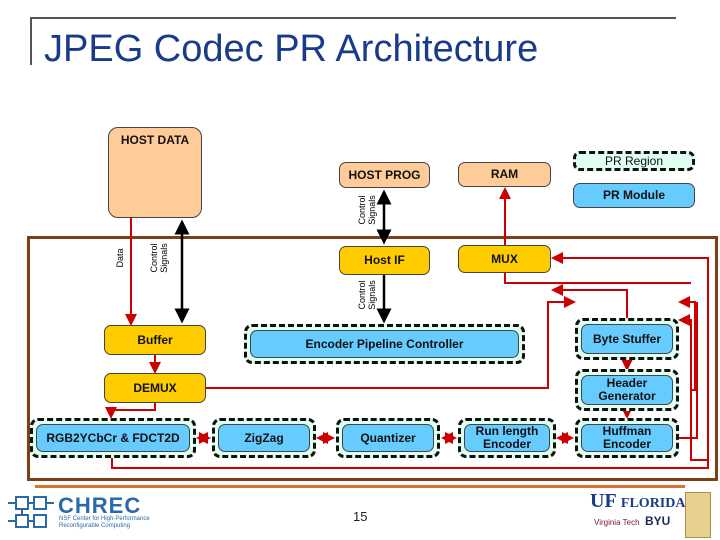 The image size is (720, 540). I want to click on host-prog-block: HOST PROG, so click(384, 175).